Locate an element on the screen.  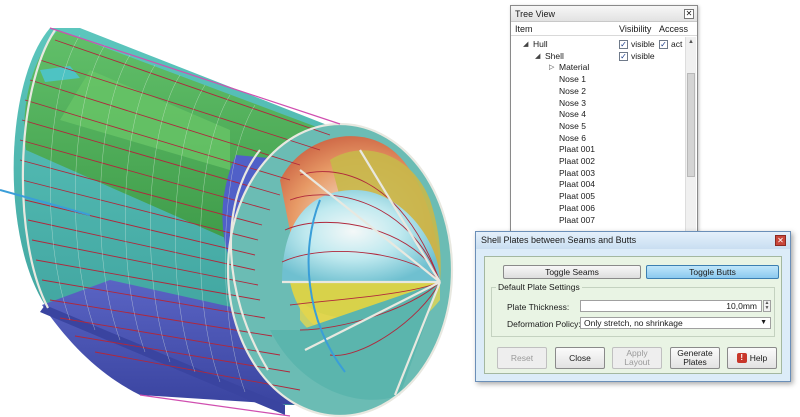
help-label: Help is located at coordinates (758, 357).